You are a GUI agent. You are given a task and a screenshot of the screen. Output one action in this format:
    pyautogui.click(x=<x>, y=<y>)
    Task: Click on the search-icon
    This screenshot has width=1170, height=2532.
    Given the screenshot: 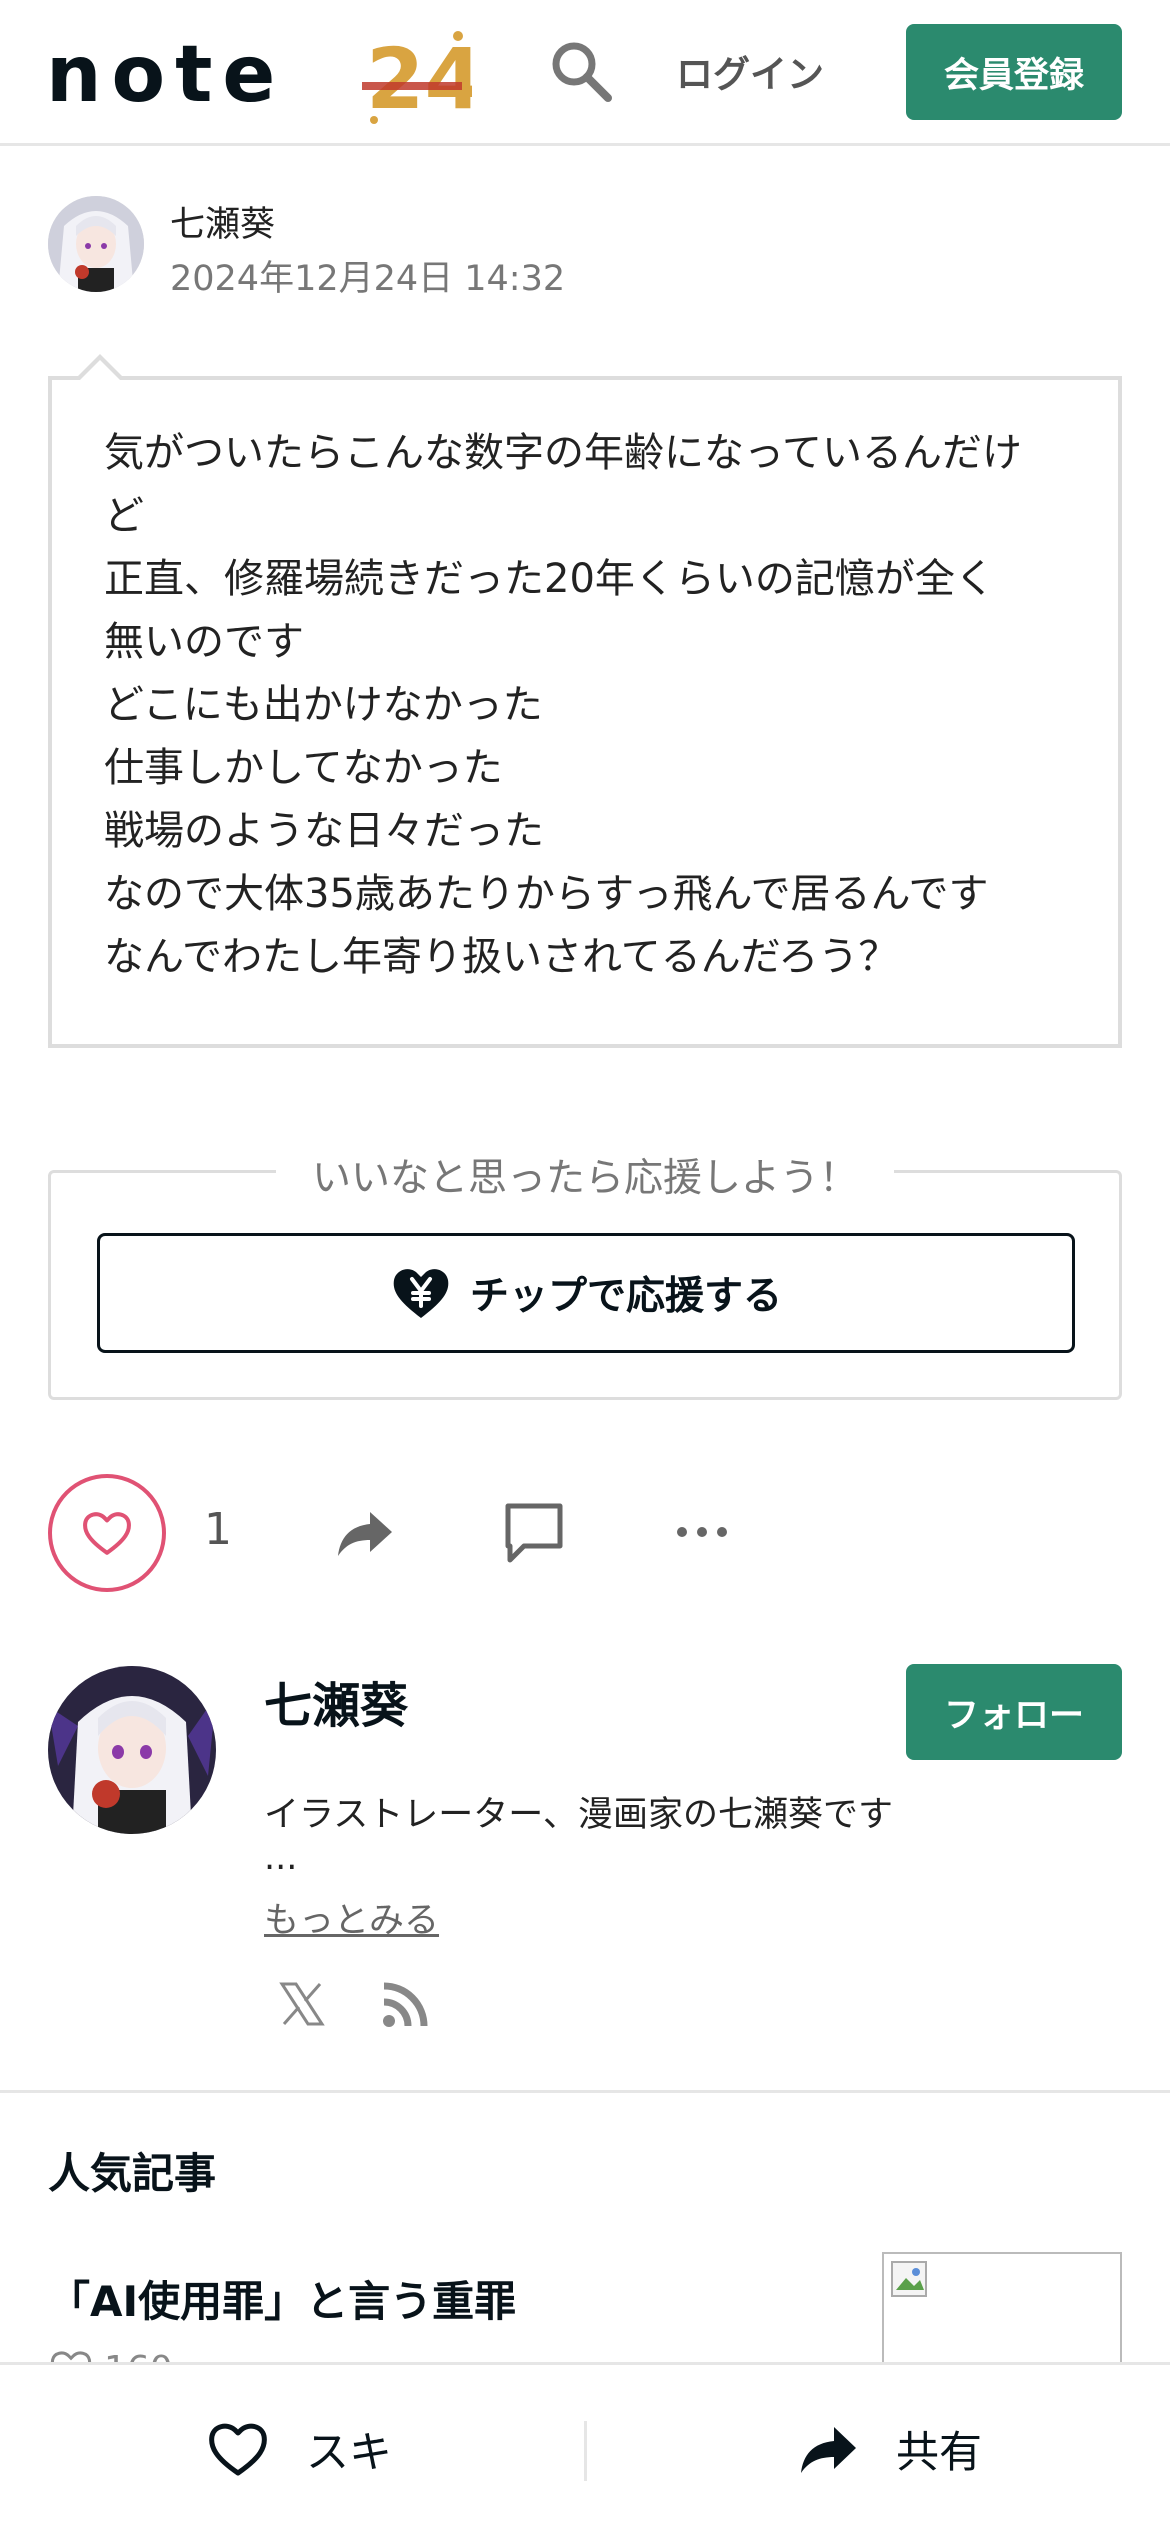 What is the action you would take?
    pyautogui.click(x=581, y=71)
    